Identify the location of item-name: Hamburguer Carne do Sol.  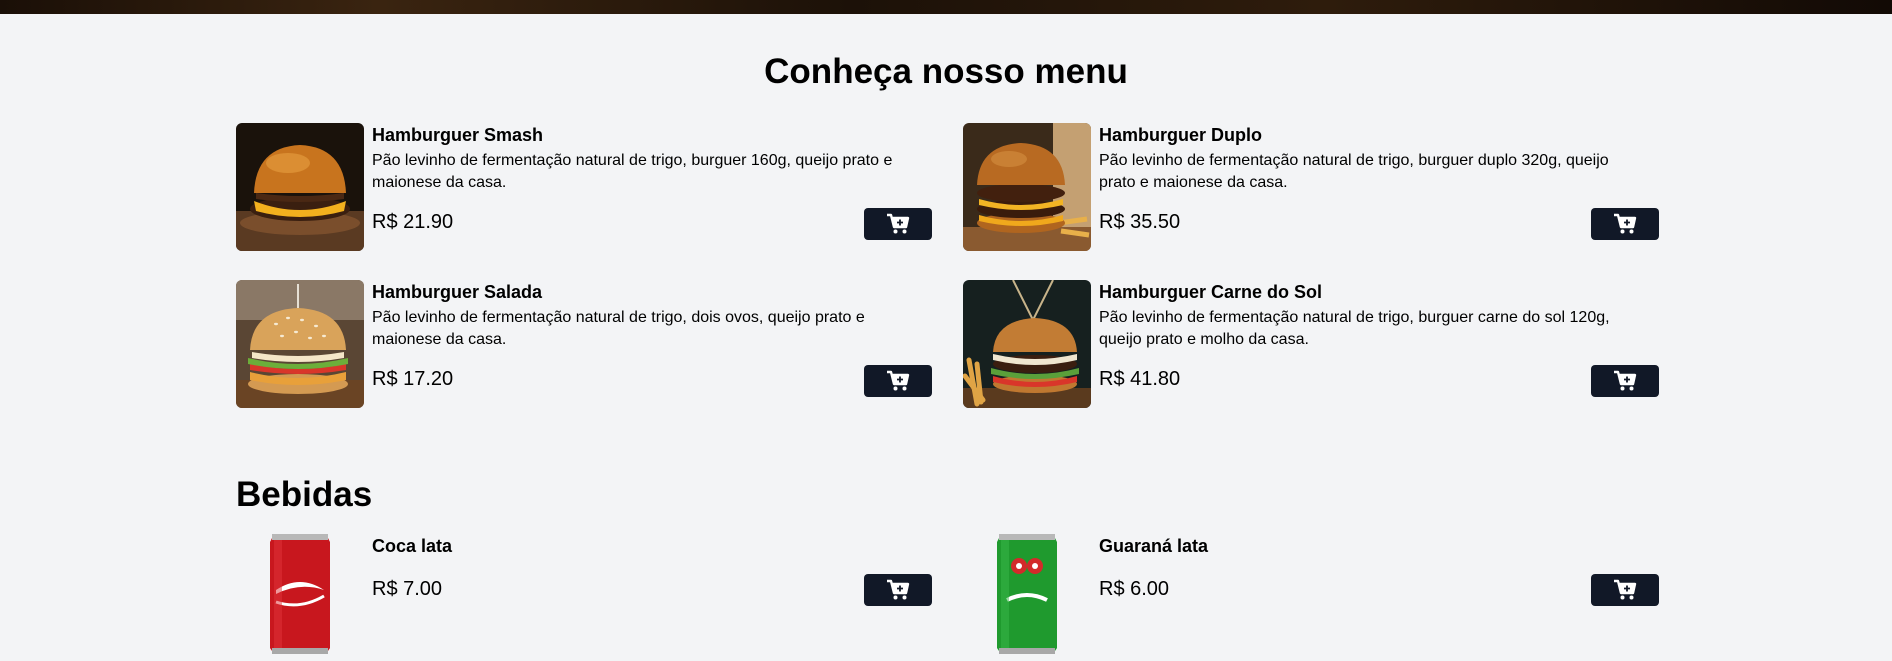
(1211, 292).